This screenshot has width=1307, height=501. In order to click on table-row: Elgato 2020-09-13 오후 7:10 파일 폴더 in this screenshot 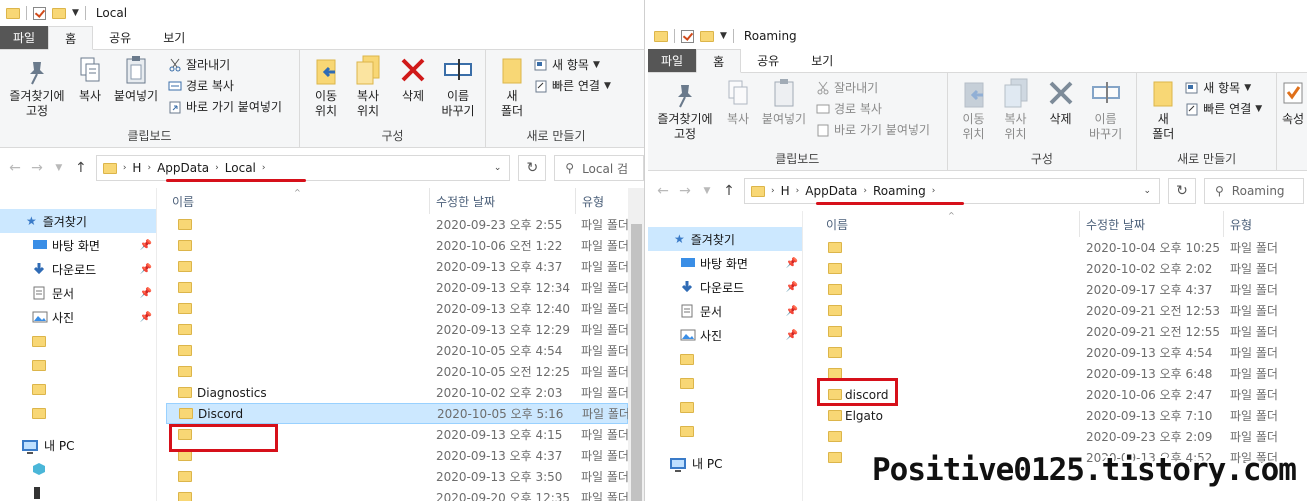, I will do `click(1063, 415)`.